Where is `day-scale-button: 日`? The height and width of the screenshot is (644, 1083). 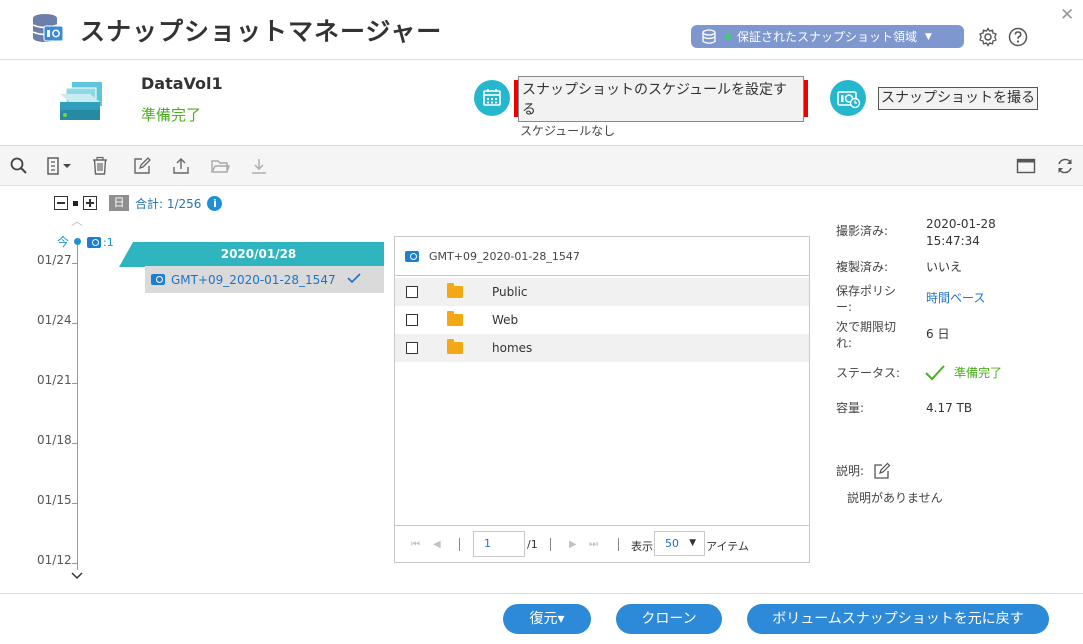
day-scale-button: 日 is located at coordinates (119, 203).